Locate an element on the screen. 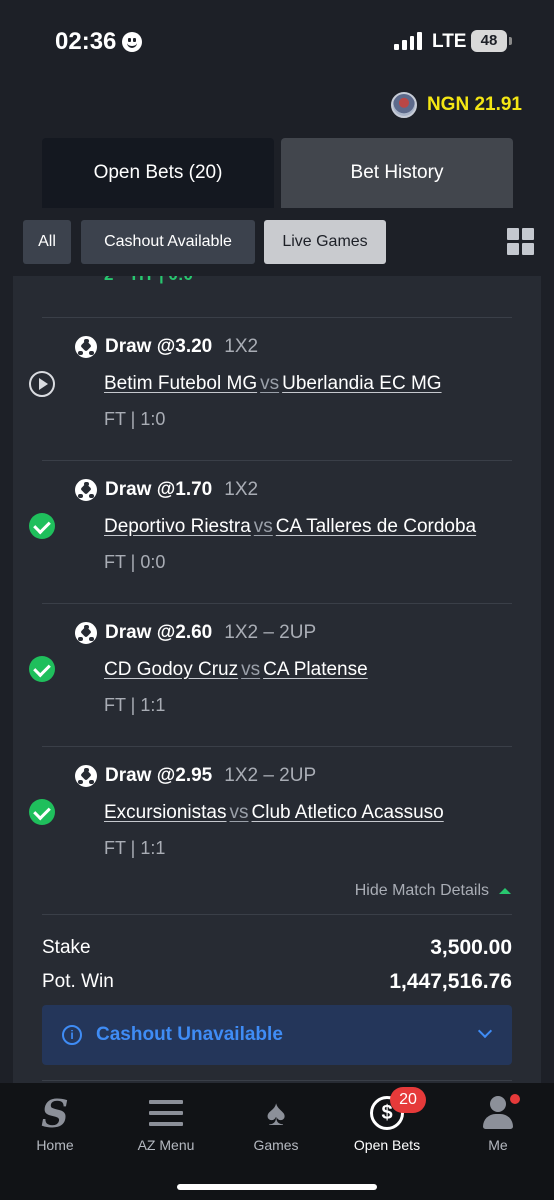 This screenshot has height=1200, width=554. home-team-link: Deportivo Riestra is located at coordinates (177, 526).